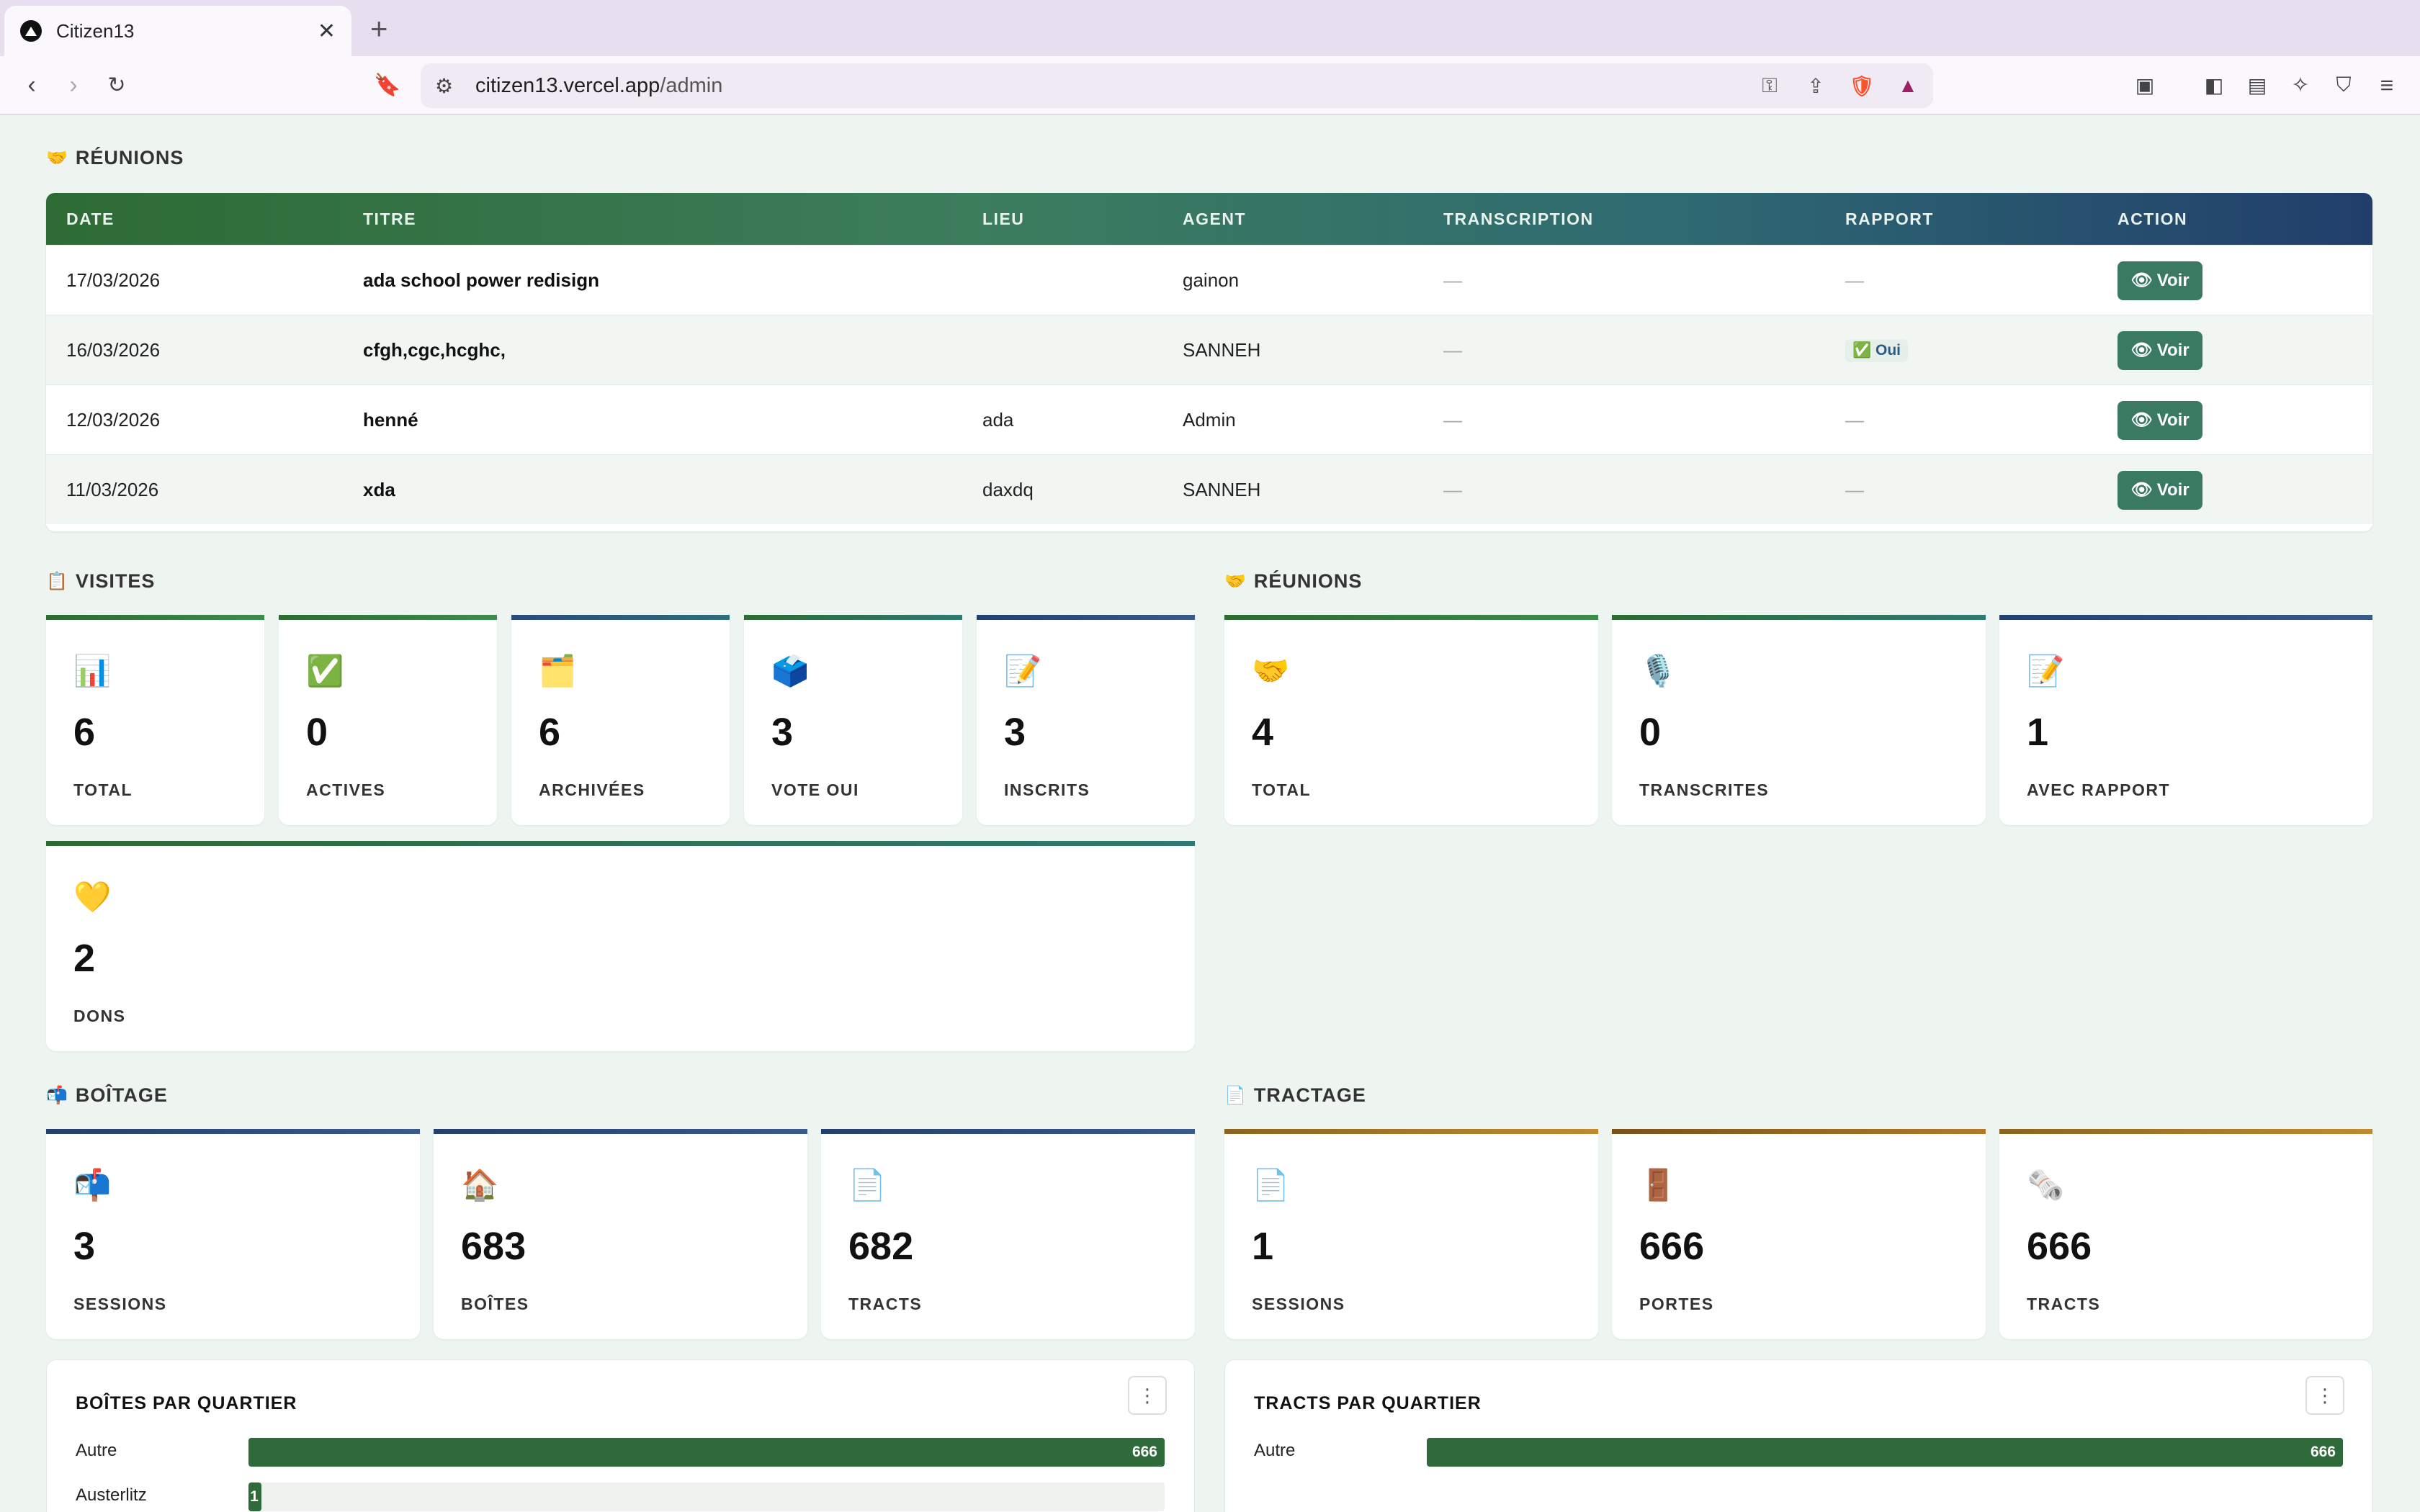 The height and width of the screenshot is (1512, 2420). I want to click on wallet-icon: ▤, so click(2257, 85).